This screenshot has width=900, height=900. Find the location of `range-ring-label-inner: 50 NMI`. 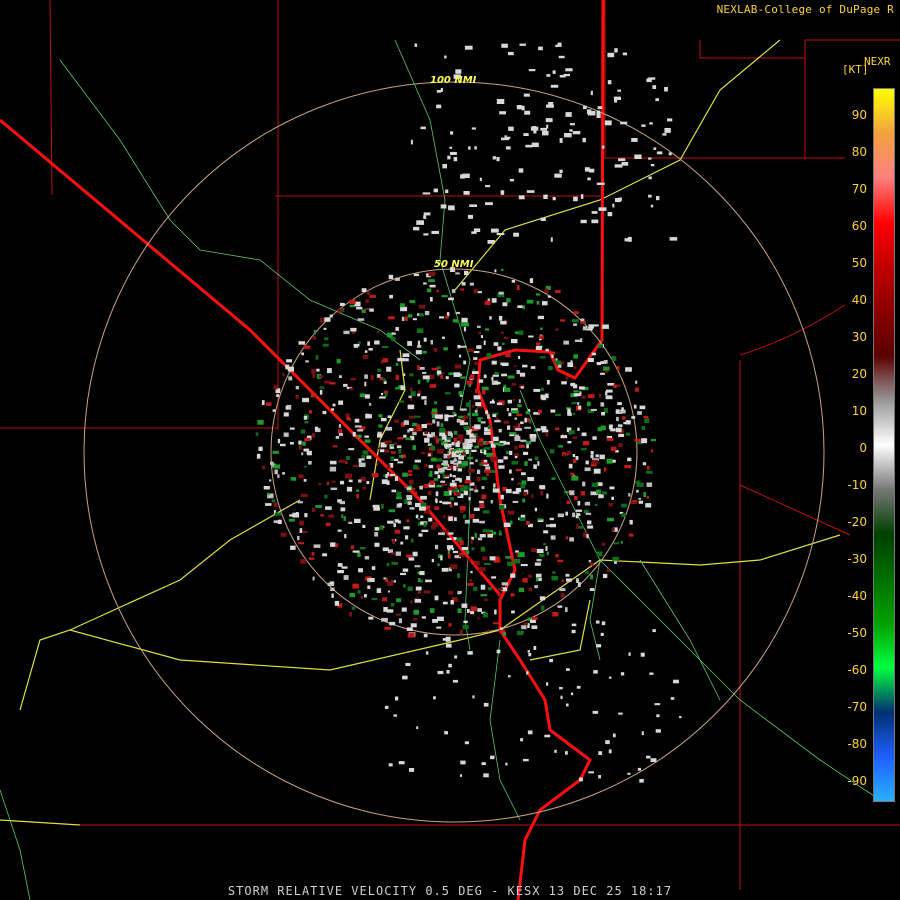

range-ring-label-inner: 50 NMI is located at coordinates (454, 264).